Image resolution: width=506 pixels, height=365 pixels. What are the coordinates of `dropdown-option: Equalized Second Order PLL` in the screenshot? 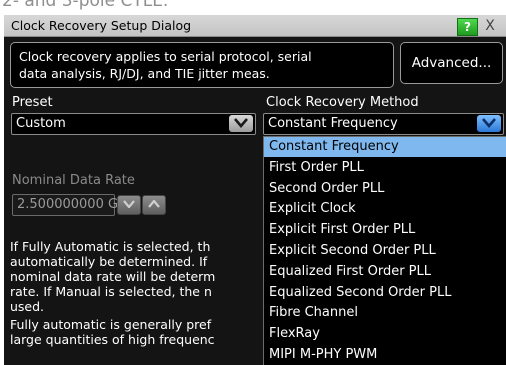 It's located at (385, 293).